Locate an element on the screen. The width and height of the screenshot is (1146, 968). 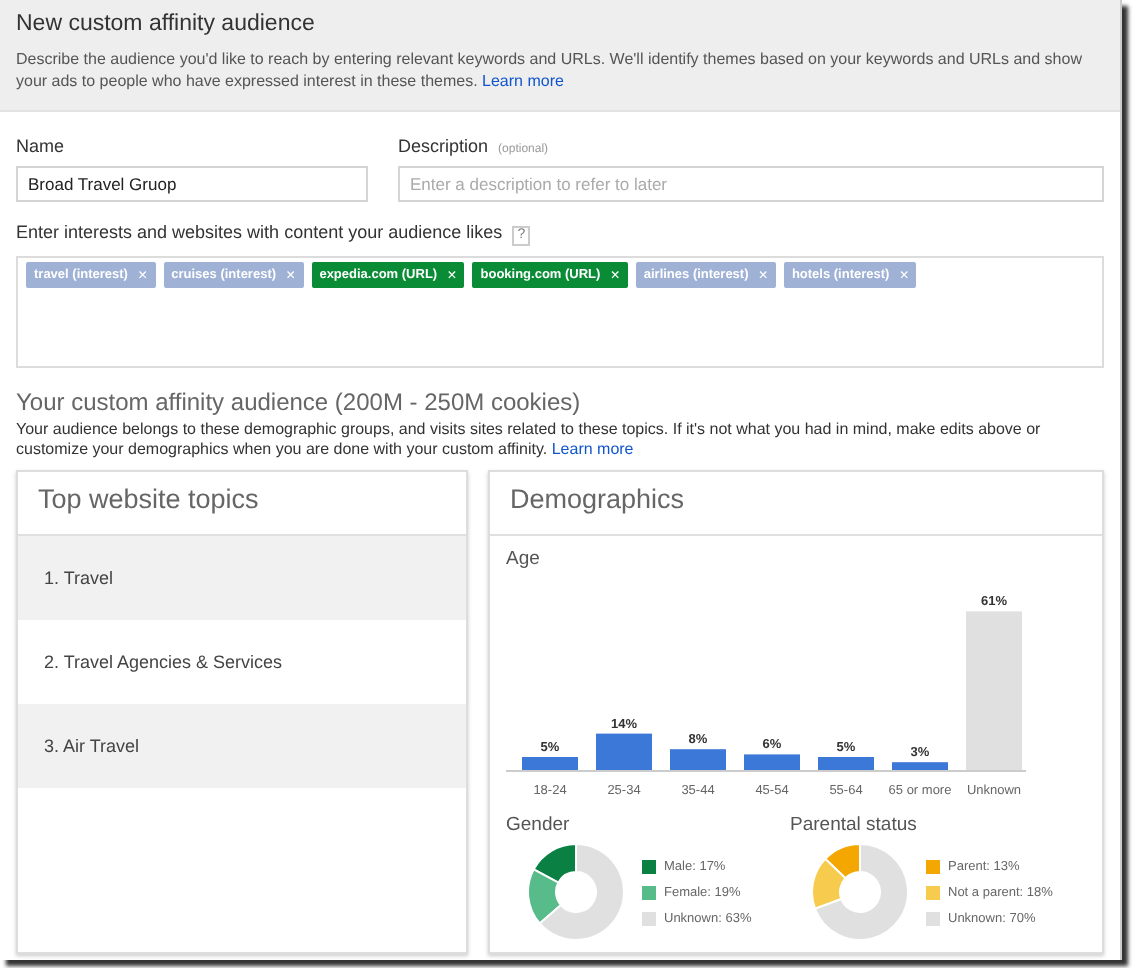
chart-title: Parental status is located at coordinates (854, 825).